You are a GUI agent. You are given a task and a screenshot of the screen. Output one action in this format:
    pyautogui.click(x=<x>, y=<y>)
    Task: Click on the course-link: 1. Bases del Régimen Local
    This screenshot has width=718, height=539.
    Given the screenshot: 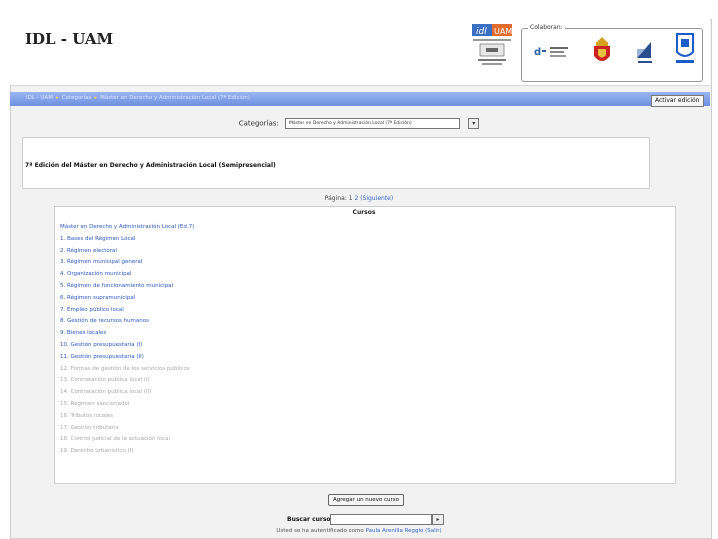 What is the action you would take?
    pyautogui.click(x=127, y=240)
    